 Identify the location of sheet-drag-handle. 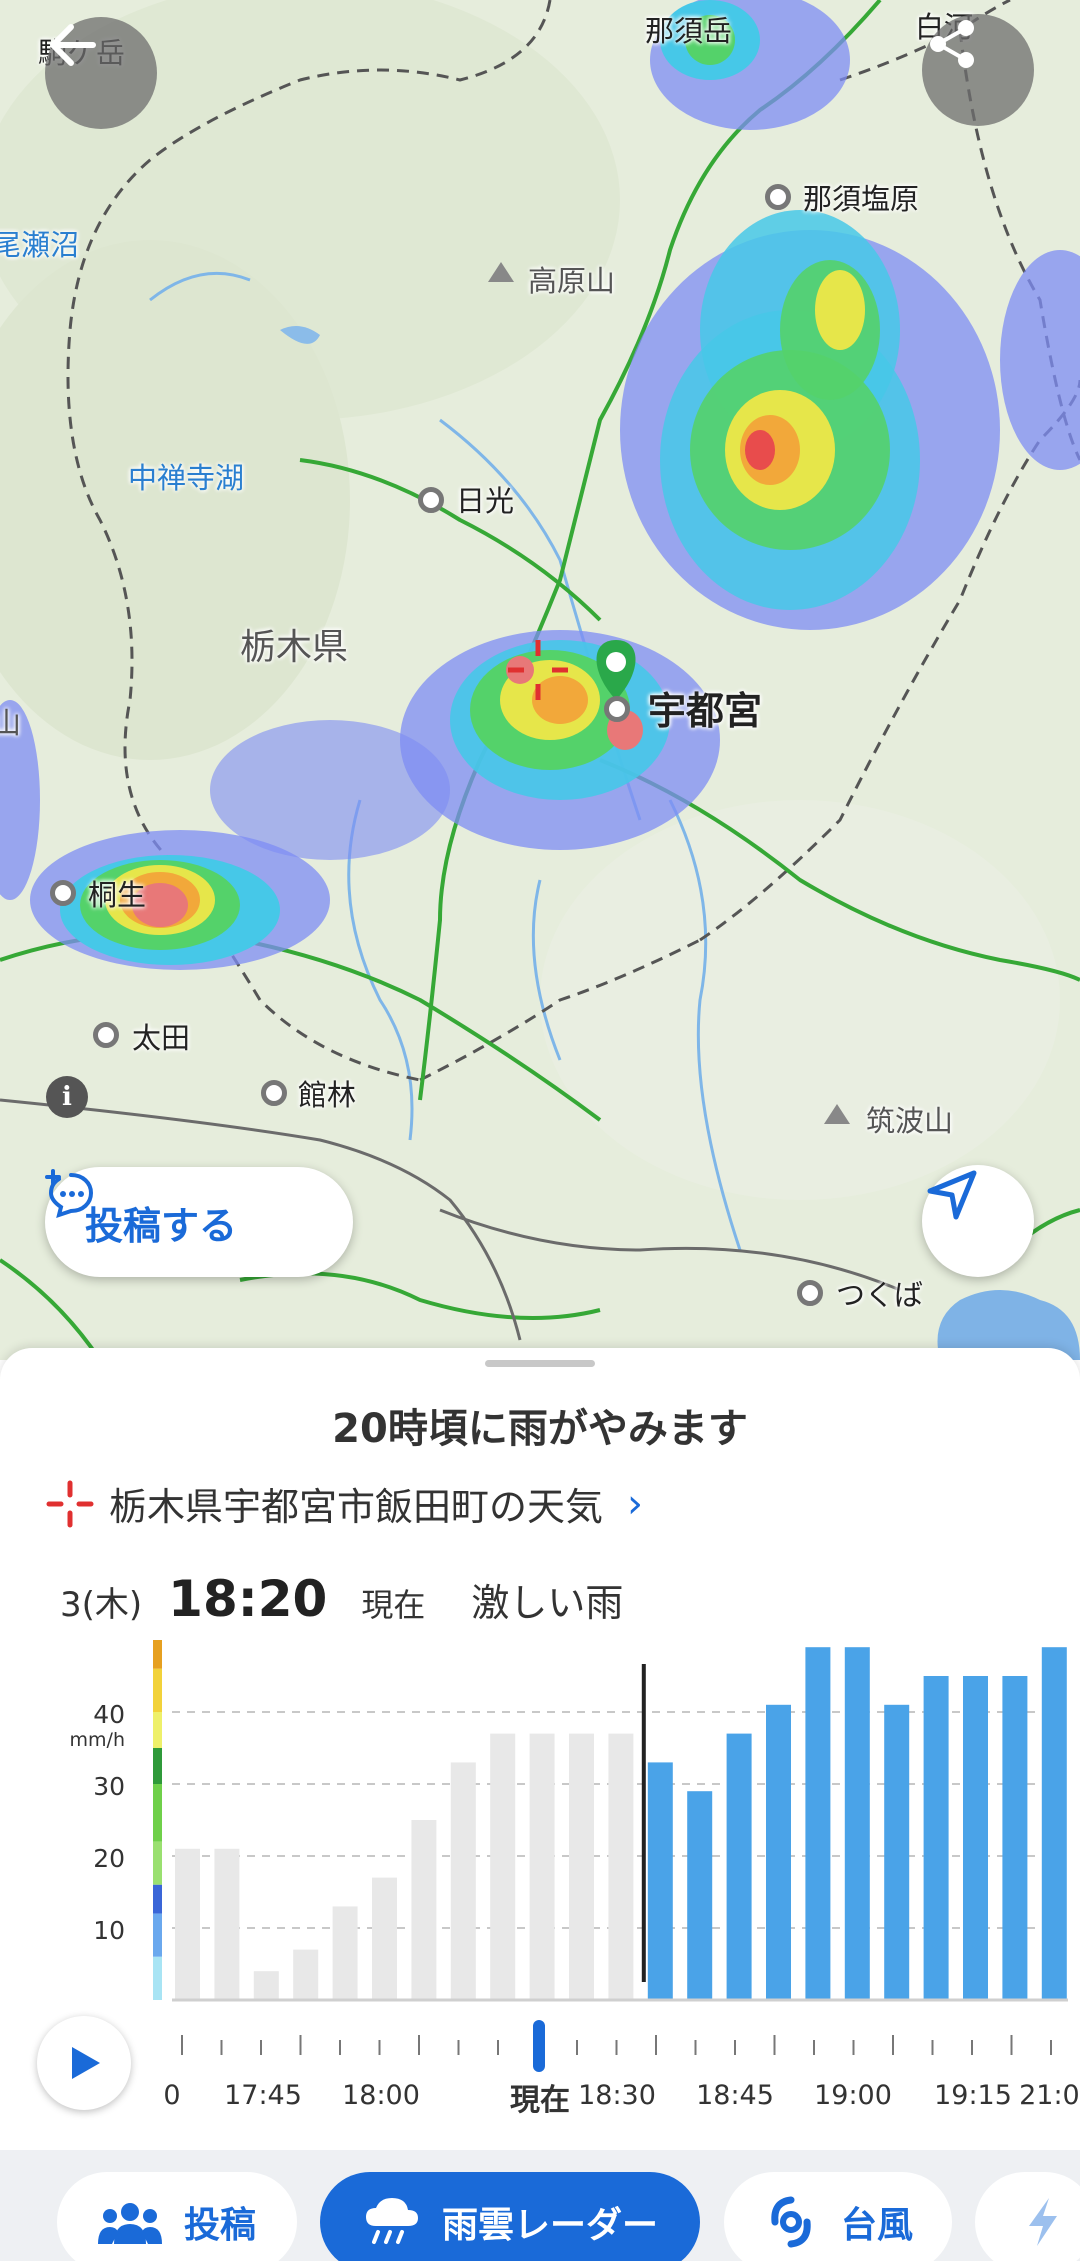
(540, 1363).